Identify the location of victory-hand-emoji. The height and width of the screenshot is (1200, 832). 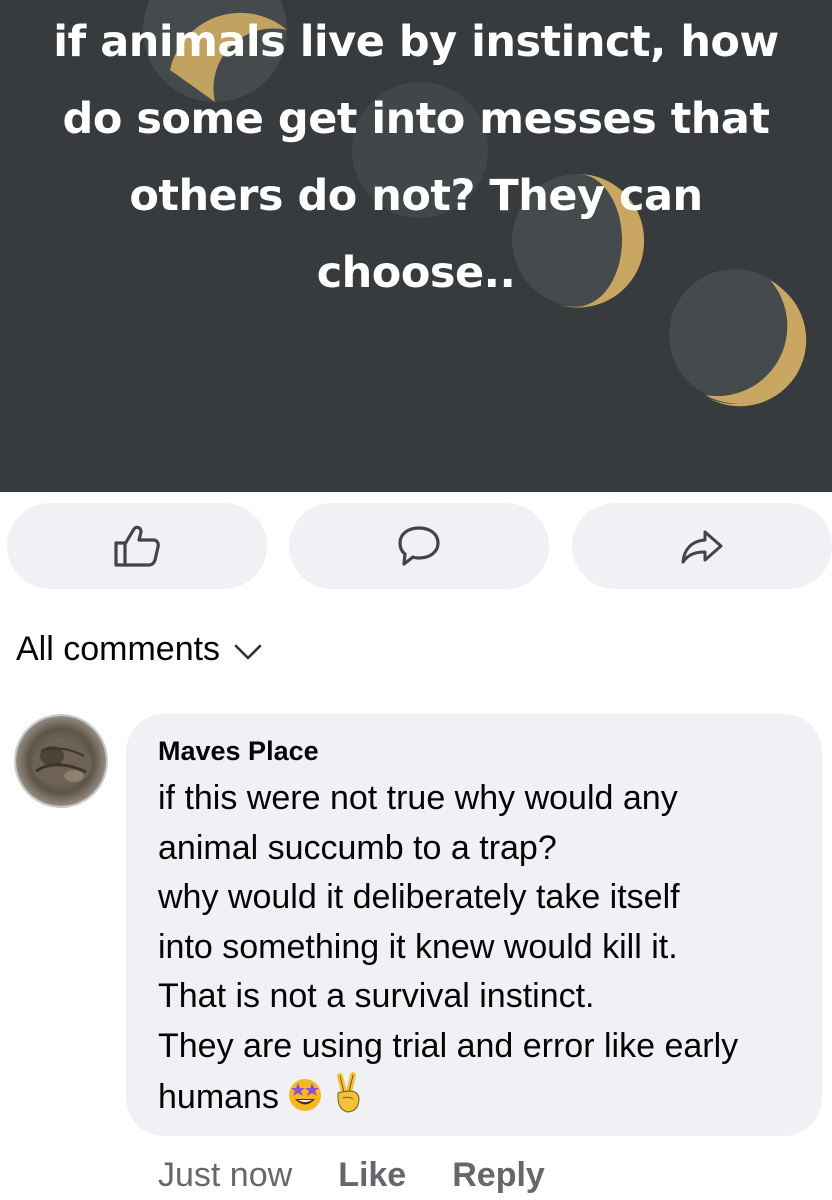
(348, 1100).